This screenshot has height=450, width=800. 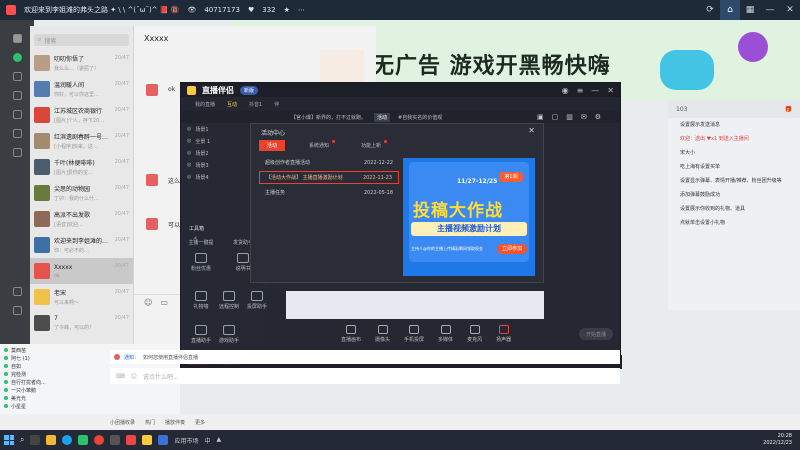 What do you see at coordinates (67, 440) in the screenshot?
I see `edge-icon` at bounding box center [67, 440].